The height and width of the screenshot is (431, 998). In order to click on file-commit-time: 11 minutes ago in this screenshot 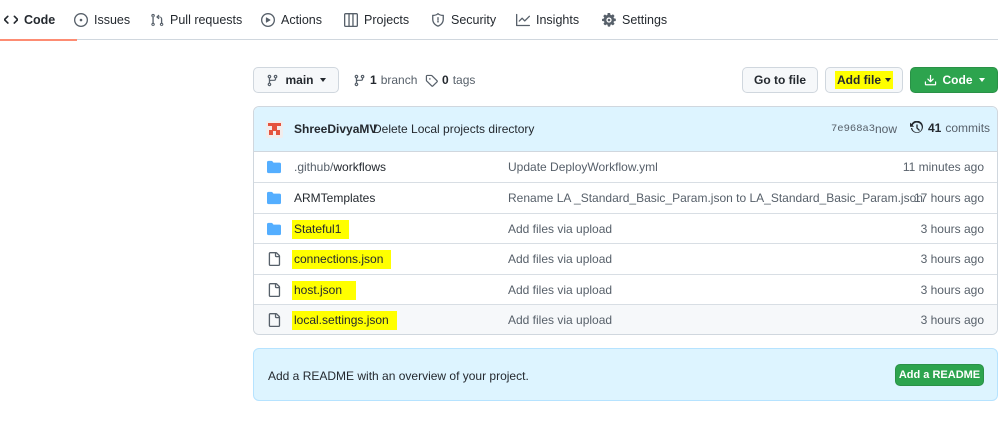, I will do `click(943, 167)`.